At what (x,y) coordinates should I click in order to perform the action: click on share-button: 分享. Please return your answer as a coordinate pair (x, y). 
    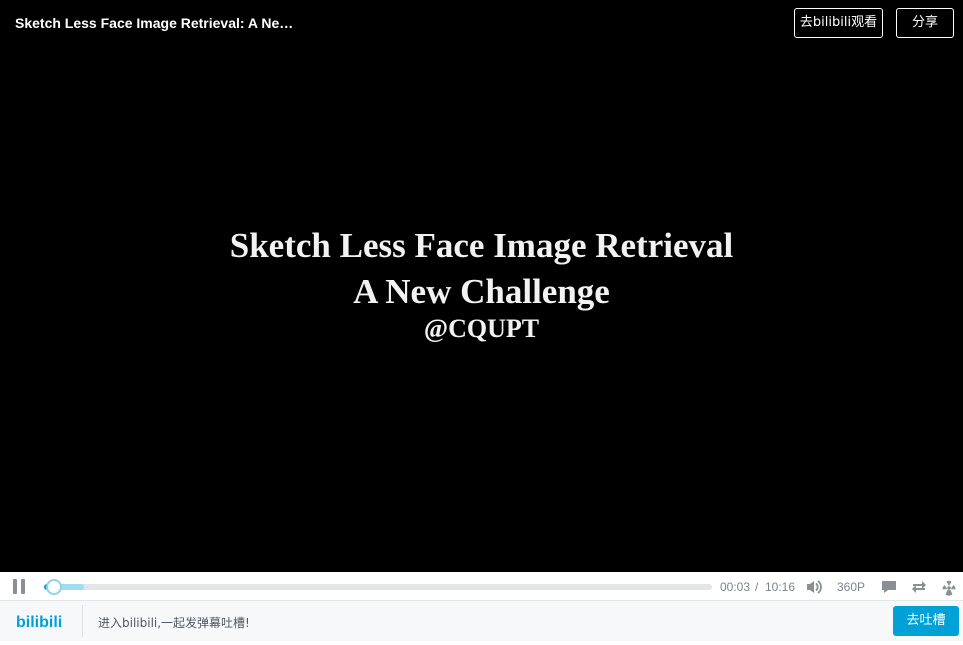
    Looking at the image, I should click on (925, 23).